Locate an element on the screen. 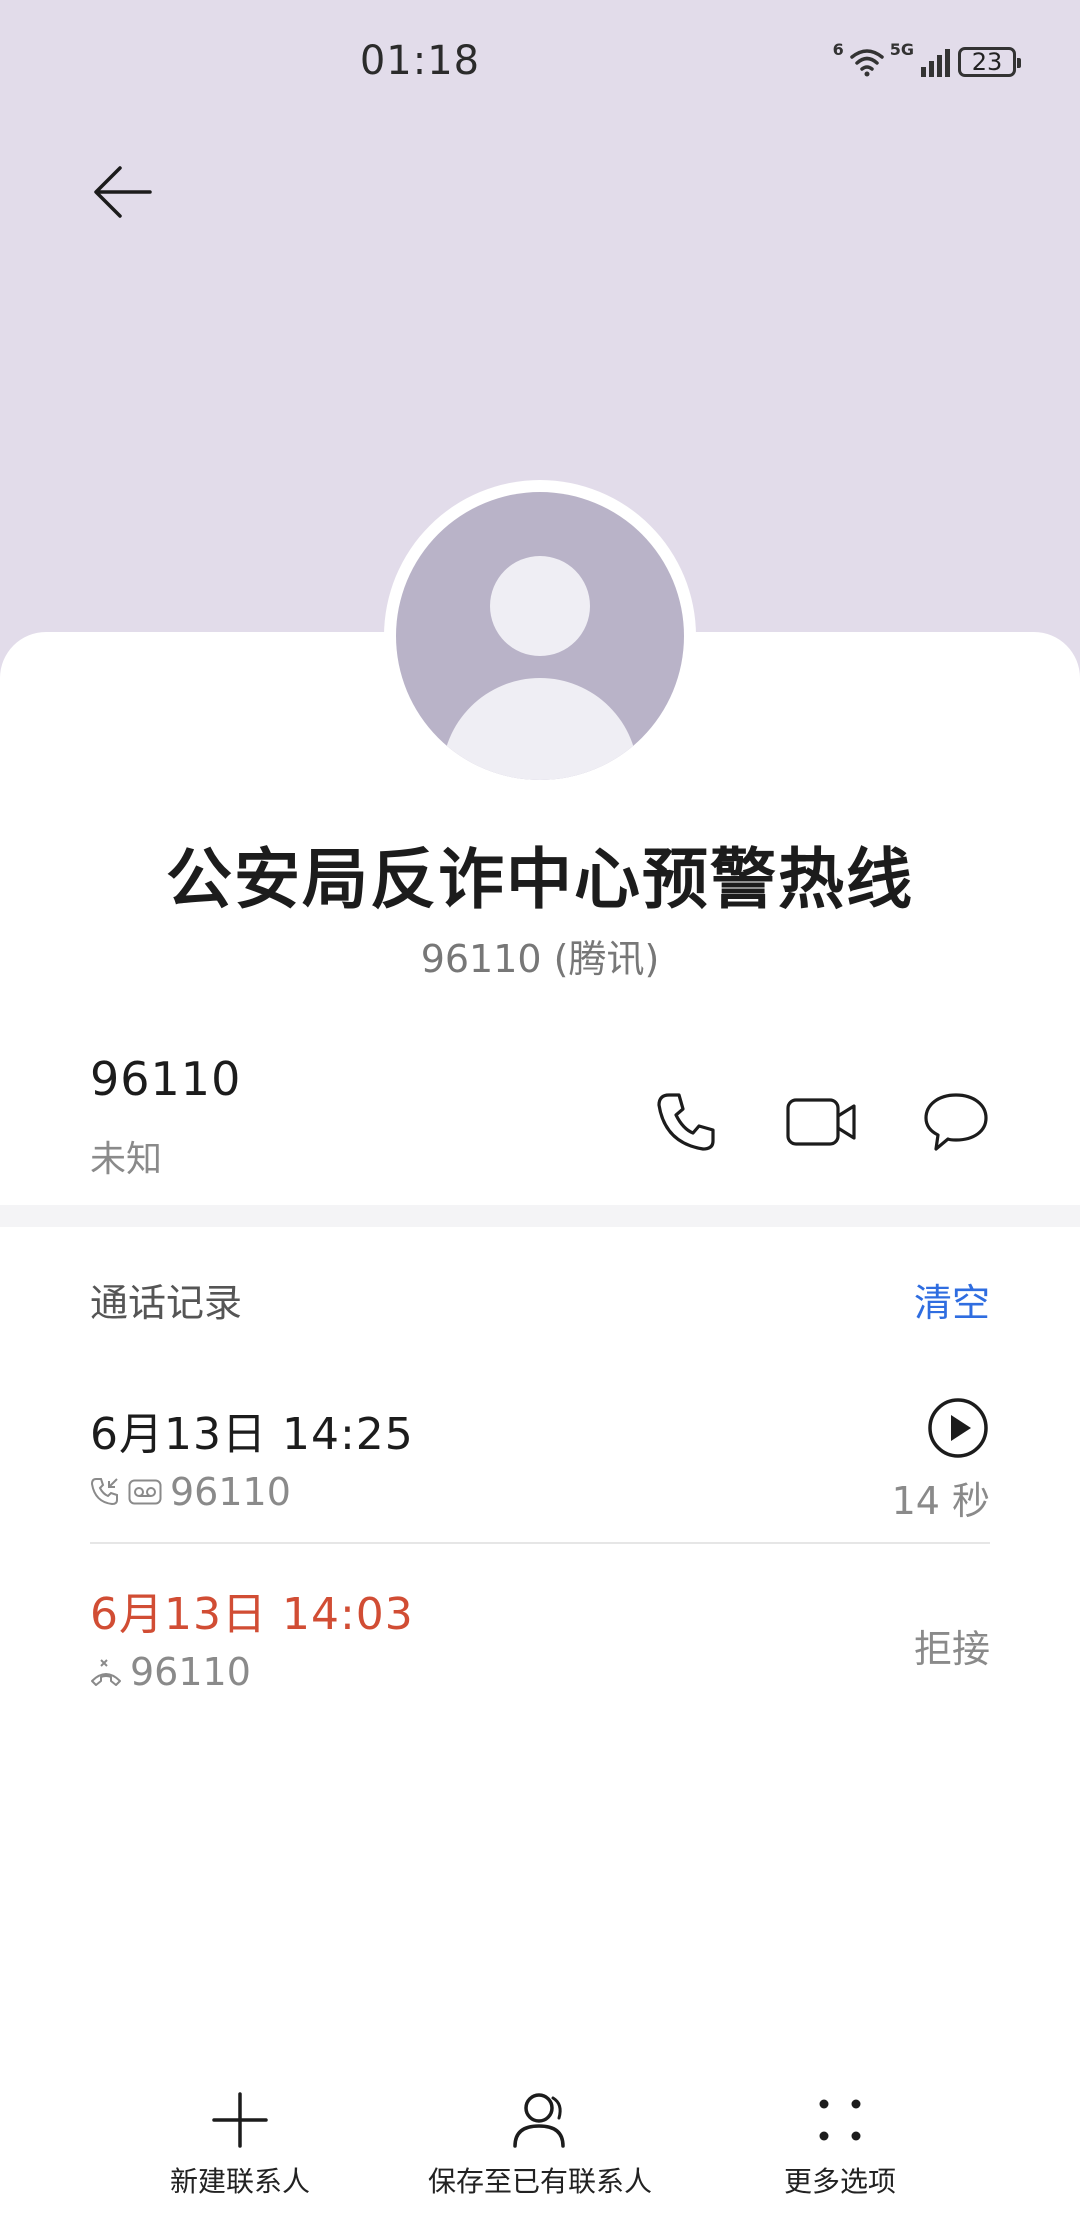 This screenshot has height=2228, width=1080. new-contact-label: 新建联系人 is located at coordinates (239, 2181).